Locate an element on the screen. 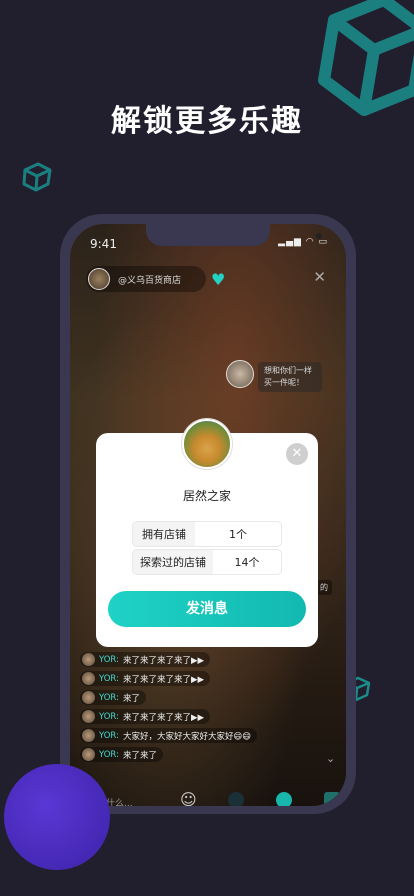 This screenshot has height=896, width=414. status-icons: ▂▄▆ ◠ ▭ is located at coordinates (303, 242).